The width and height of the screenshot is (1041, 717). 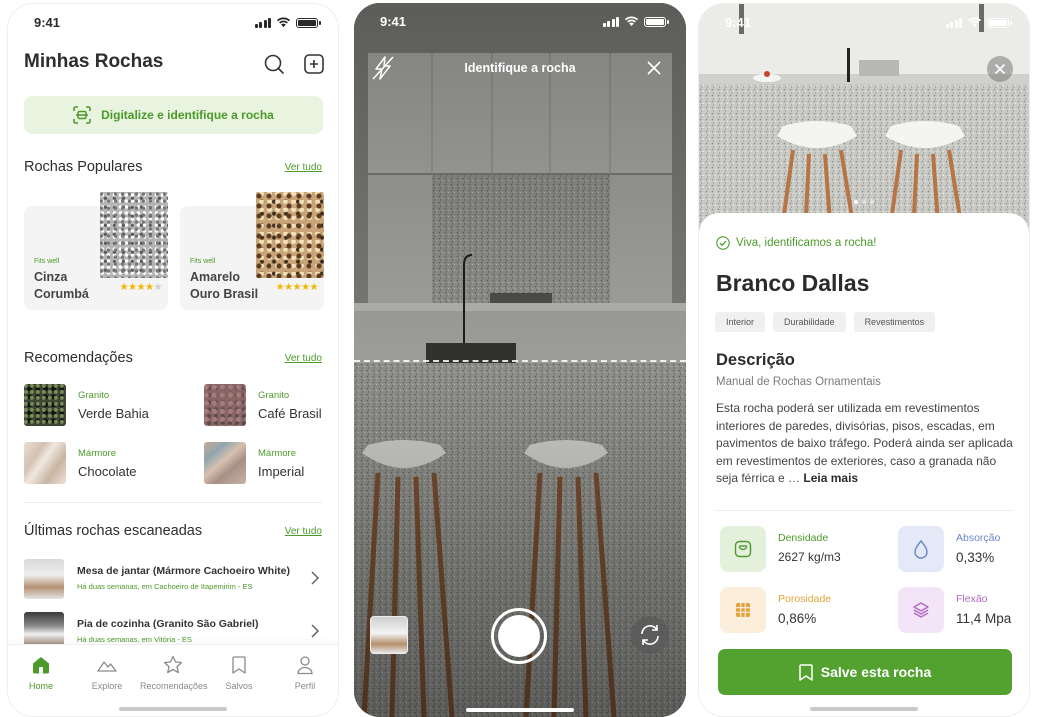 I want to click on recommendation-item: Mármore Chocolate, so click(x=99, y=463).